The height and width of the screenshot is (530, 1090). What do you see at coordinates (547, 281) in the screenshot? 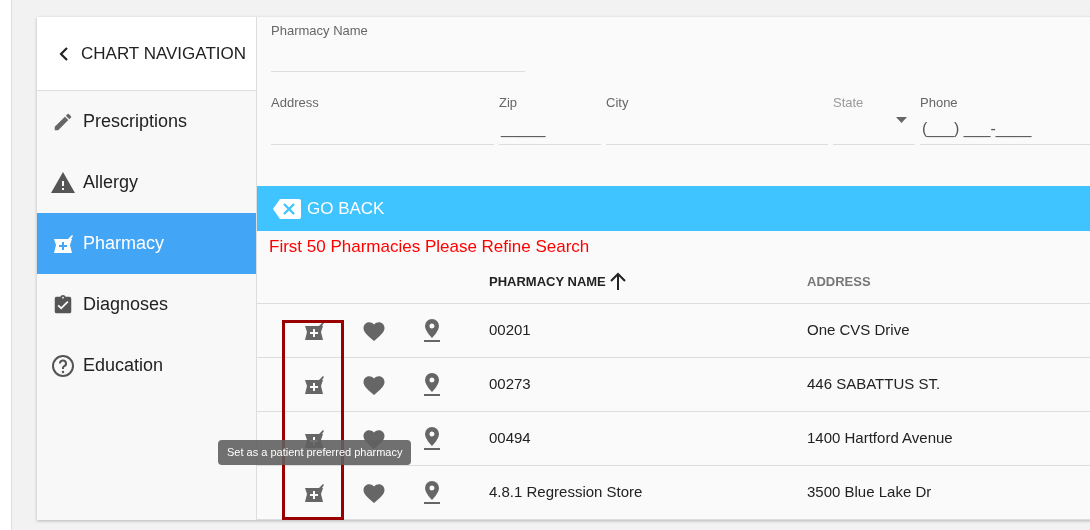
I see `column-header: PHARMACY NAME` at bounding box center [547, 281].